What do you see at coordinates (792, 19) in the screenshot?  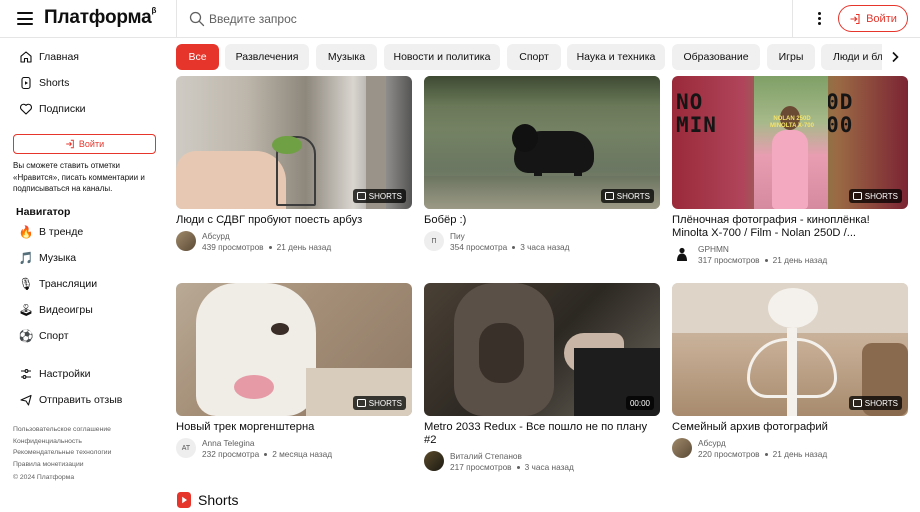 I see `header-divider-right` at bounding box center [792, 19].